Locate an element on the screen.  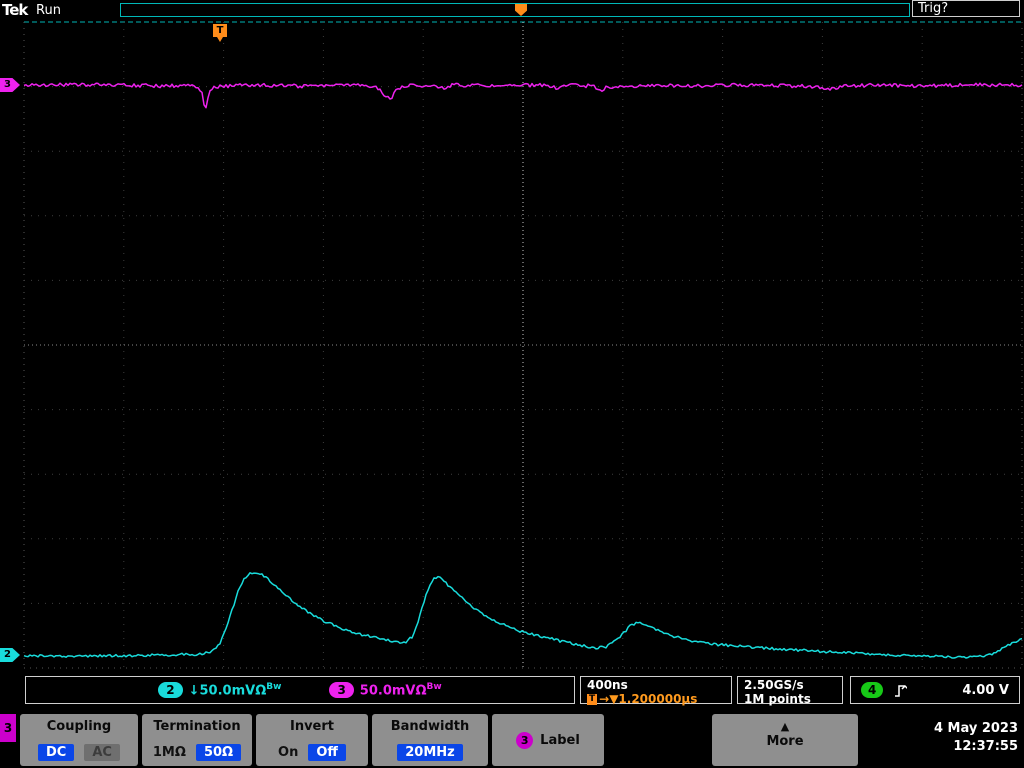
label-channel-badge: 3 is located at coordinates (525, 740).